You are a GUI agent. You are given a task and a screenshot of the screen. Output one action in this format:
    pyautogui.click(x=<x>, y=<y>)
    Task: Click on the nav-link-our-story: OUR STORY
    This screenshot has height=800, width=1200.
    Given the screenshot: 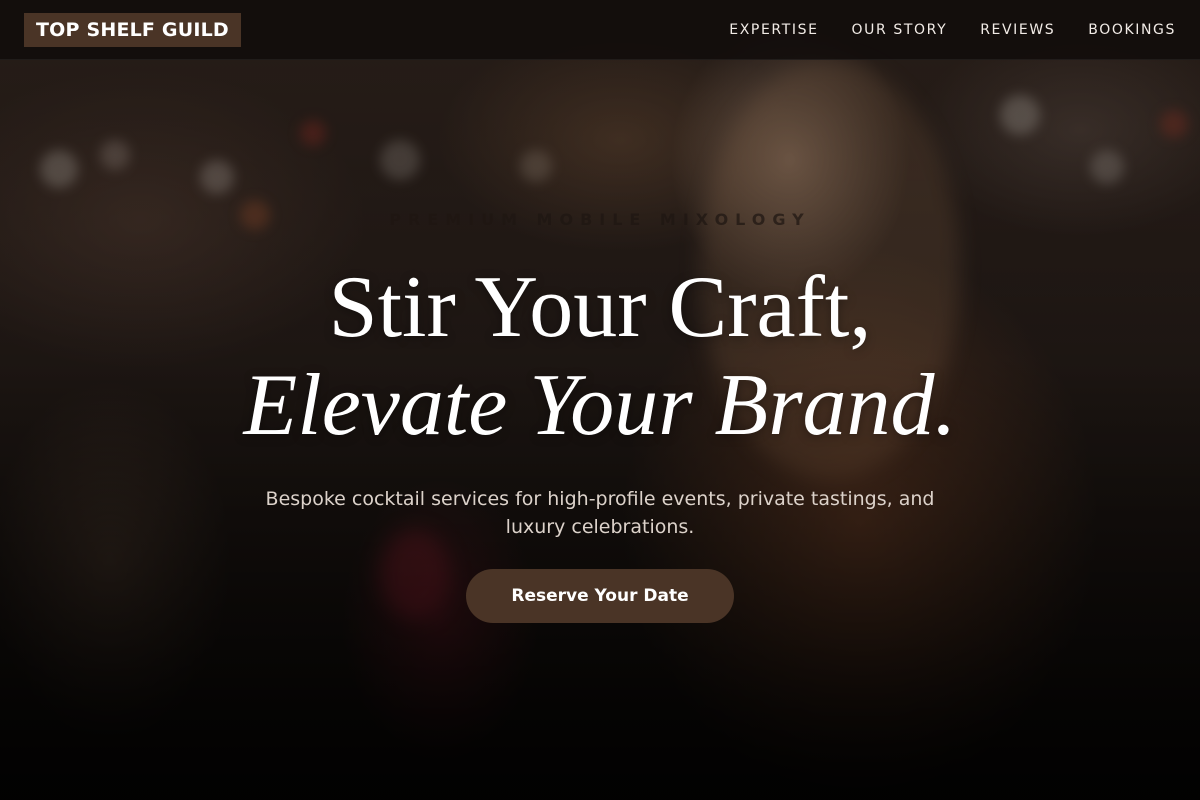 What is the action you would take?
    pyautogui.click(x=900, y=30)
    